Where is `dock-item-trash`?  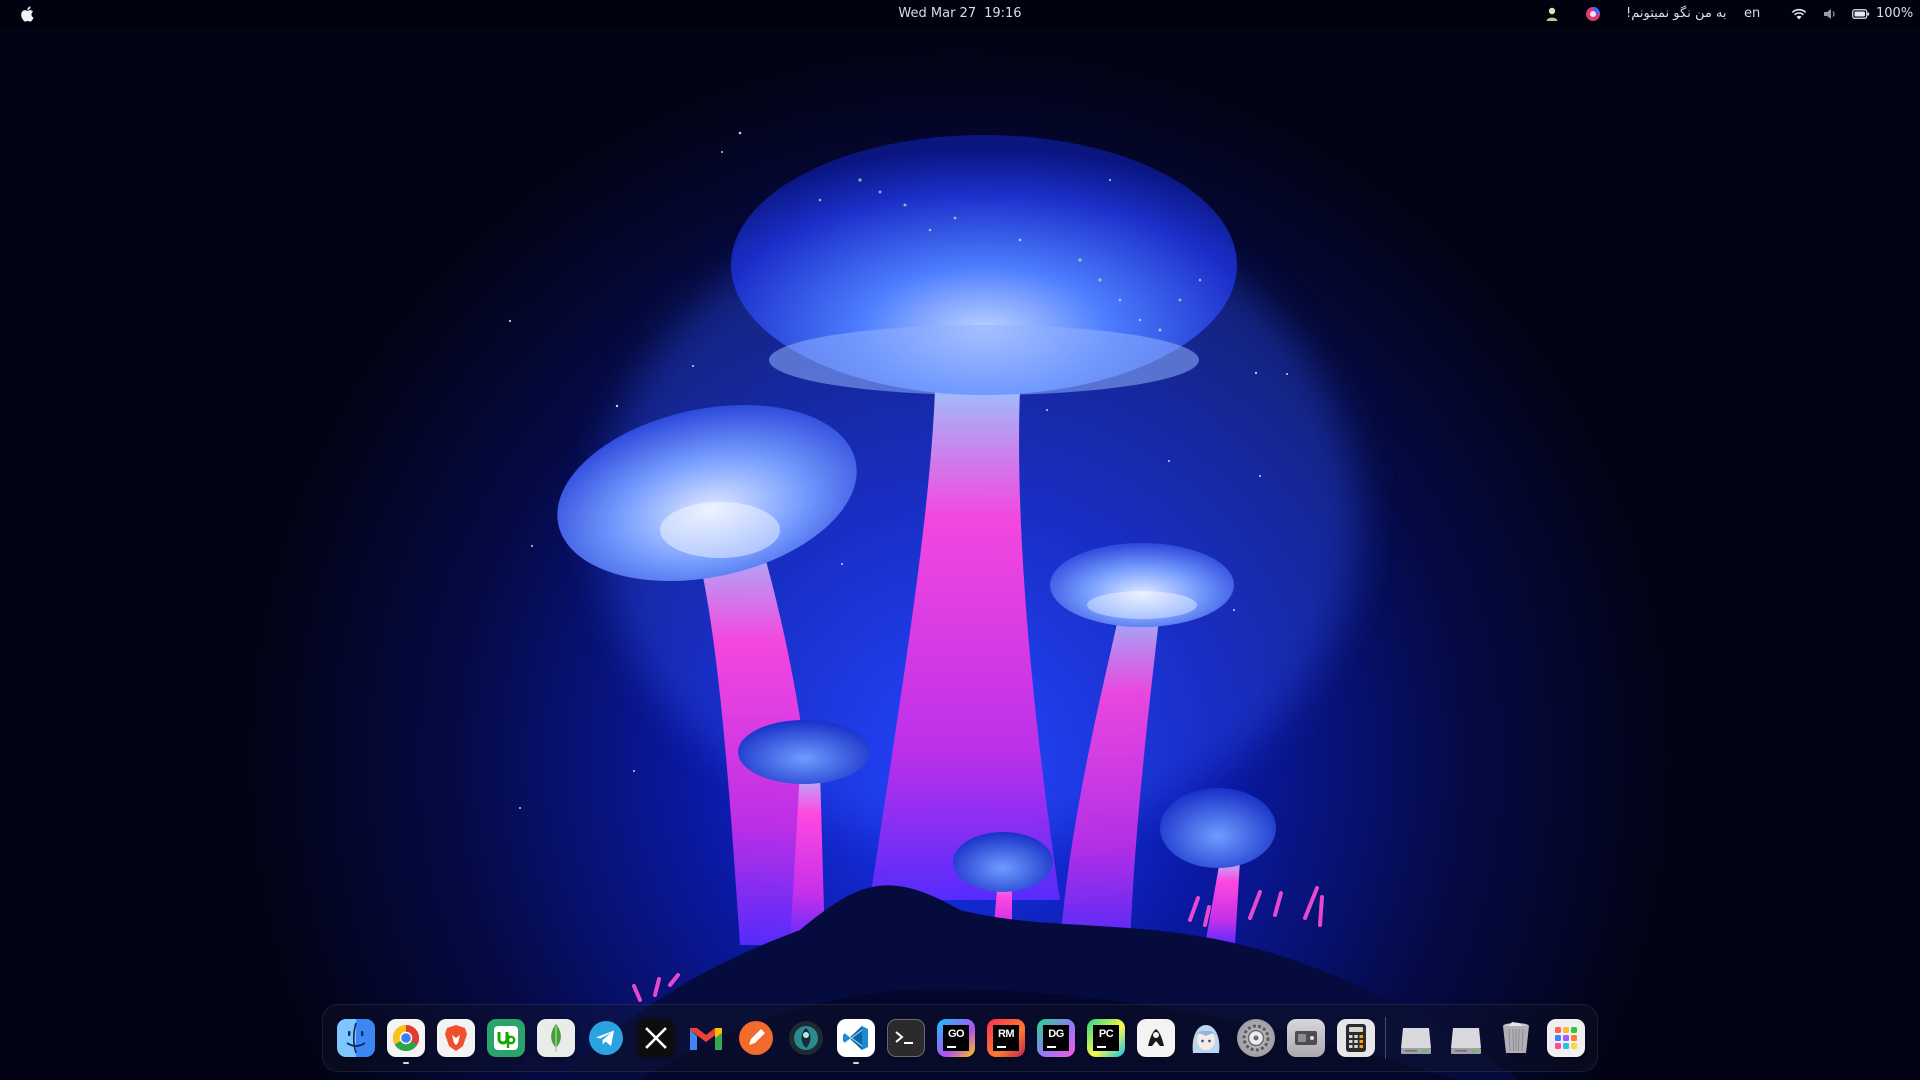 dock-item-trash is located at coordinates (1516, 1038).